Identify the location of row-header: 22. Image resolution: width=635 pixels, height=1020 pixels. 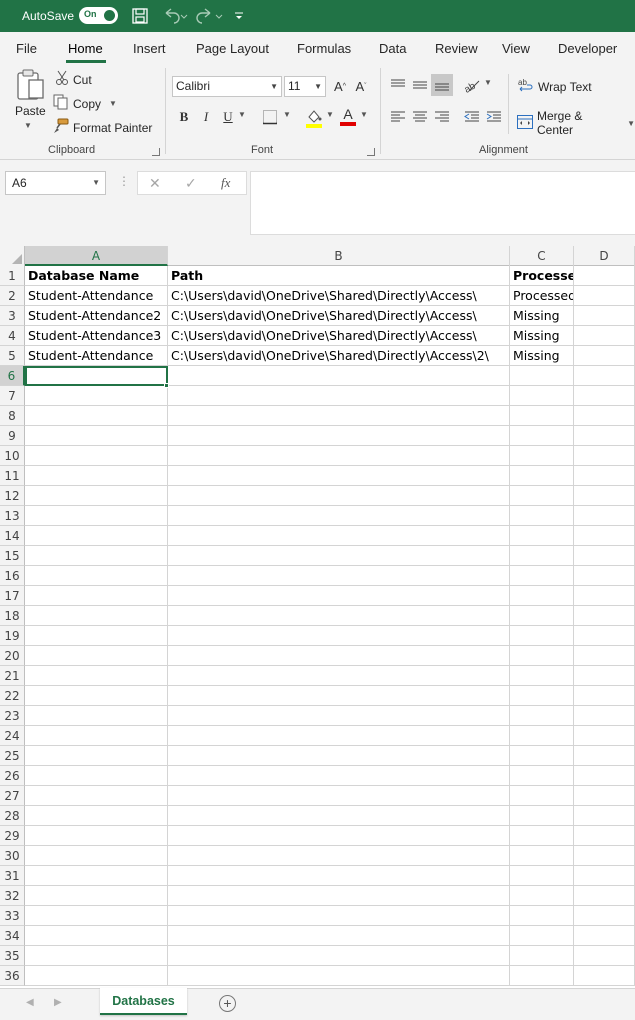
(12, 696).